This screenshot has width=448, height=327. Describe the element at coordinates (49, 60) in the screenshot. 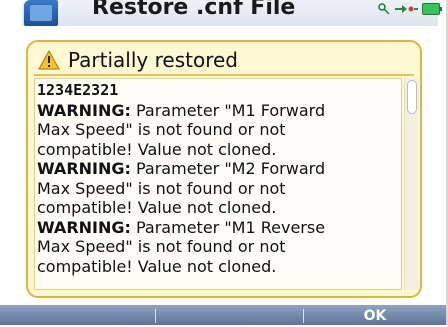

I see `warning-triangle-icon` at that location.